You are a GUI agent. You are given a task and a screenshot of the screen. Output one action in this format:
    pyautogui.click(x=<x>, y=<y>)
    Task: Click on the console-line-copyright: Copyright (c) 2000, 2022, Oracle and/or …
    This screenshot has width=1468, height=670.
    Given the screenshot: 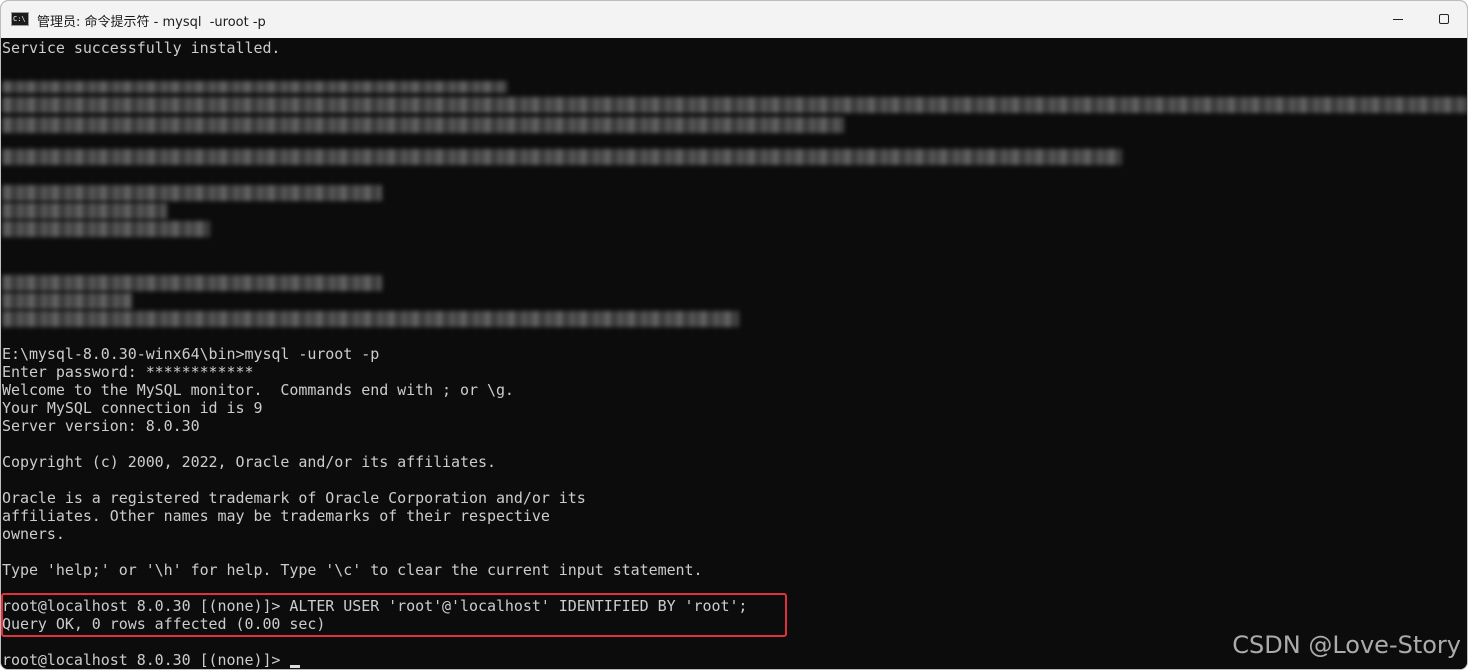 What is the action you would take?
    pyautogui.click(x=249, y=462)
    